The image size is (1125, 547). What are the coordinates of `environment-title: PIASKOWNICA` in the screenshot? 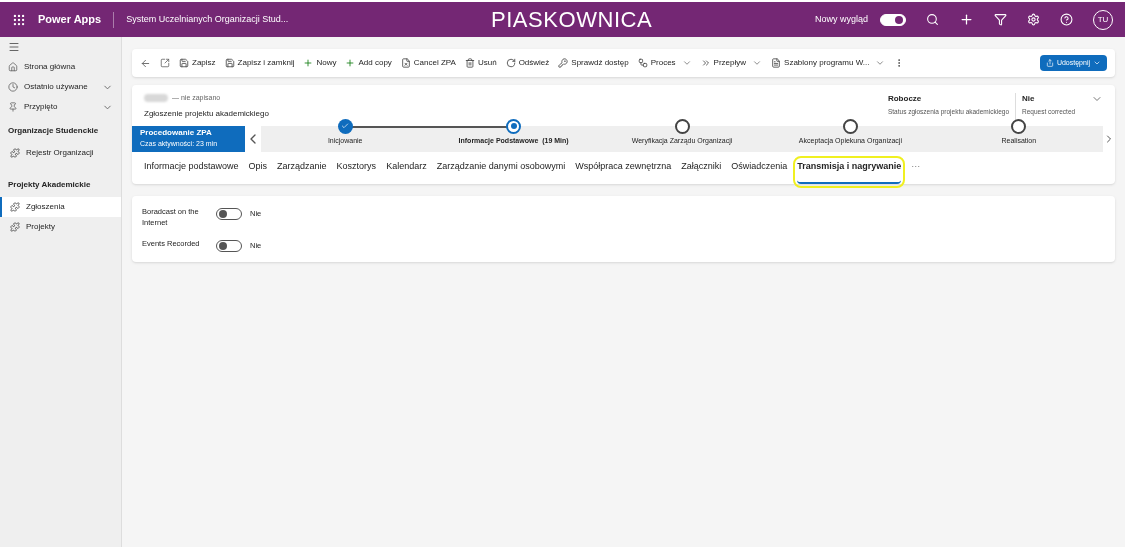 It's located at (571, 20).